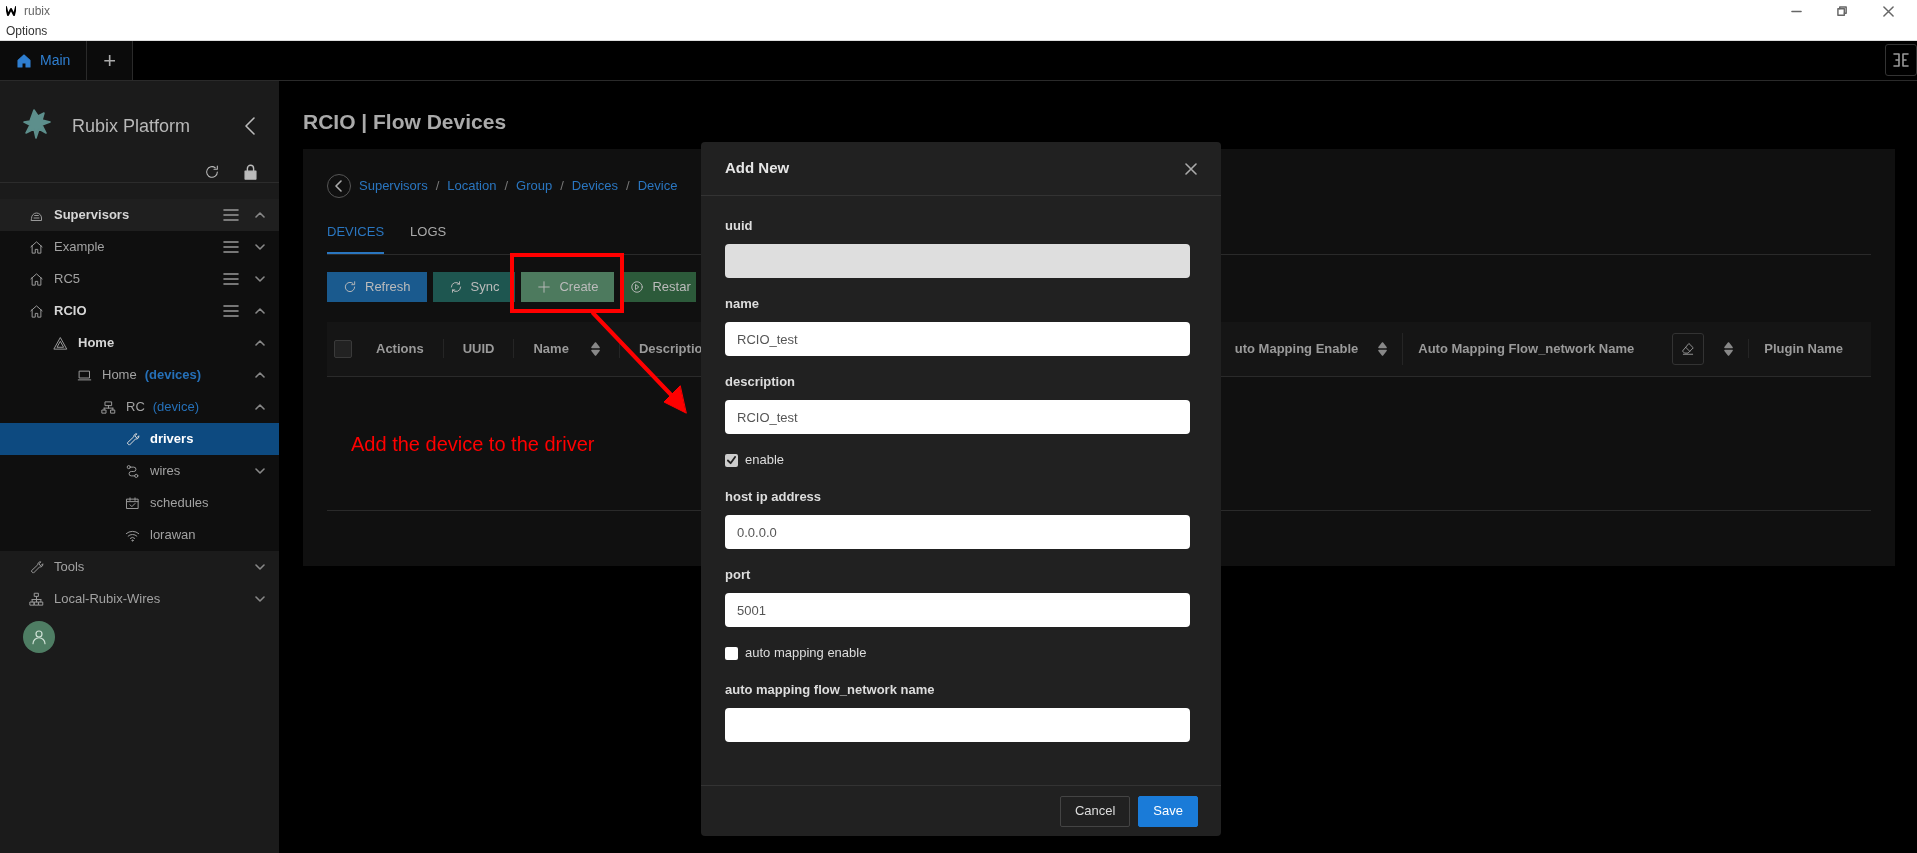 This screenshot has width=1917, height=853. I want to click on column-header: Descriptio, so click(670, 348).